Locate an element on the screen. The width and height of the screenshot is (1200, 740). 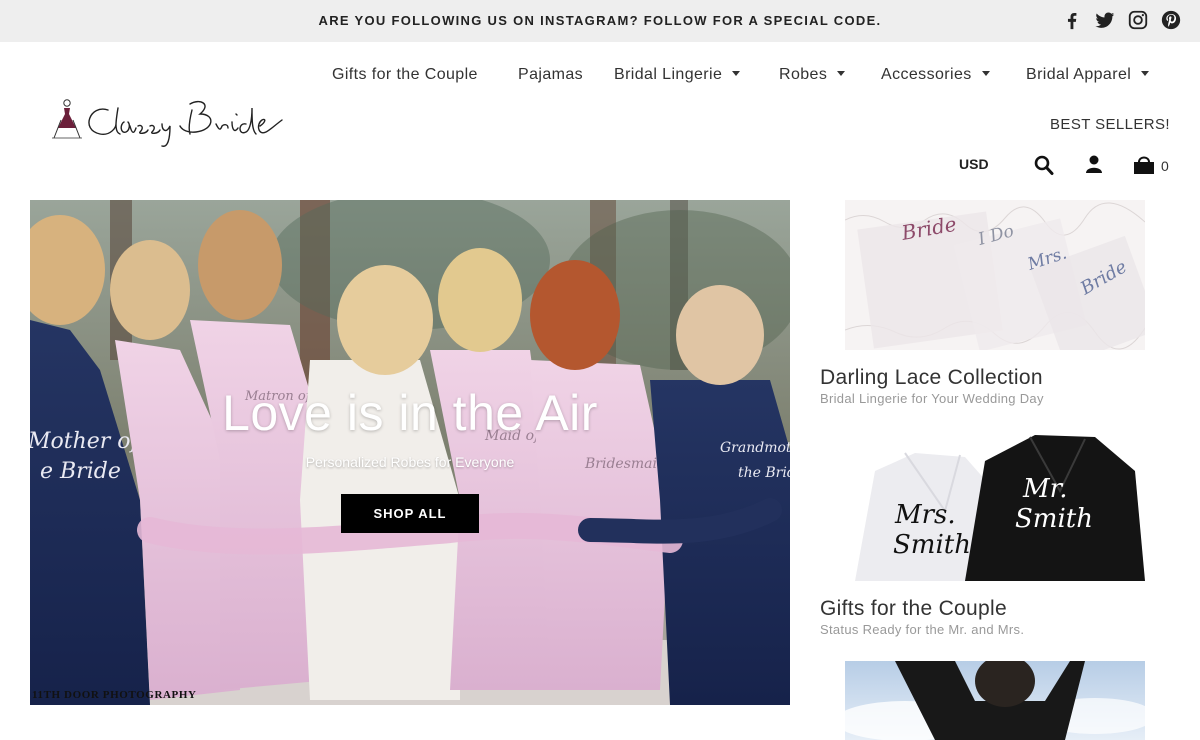
collection-title: Gifts for the Couple is located at coordinates (913, 609).